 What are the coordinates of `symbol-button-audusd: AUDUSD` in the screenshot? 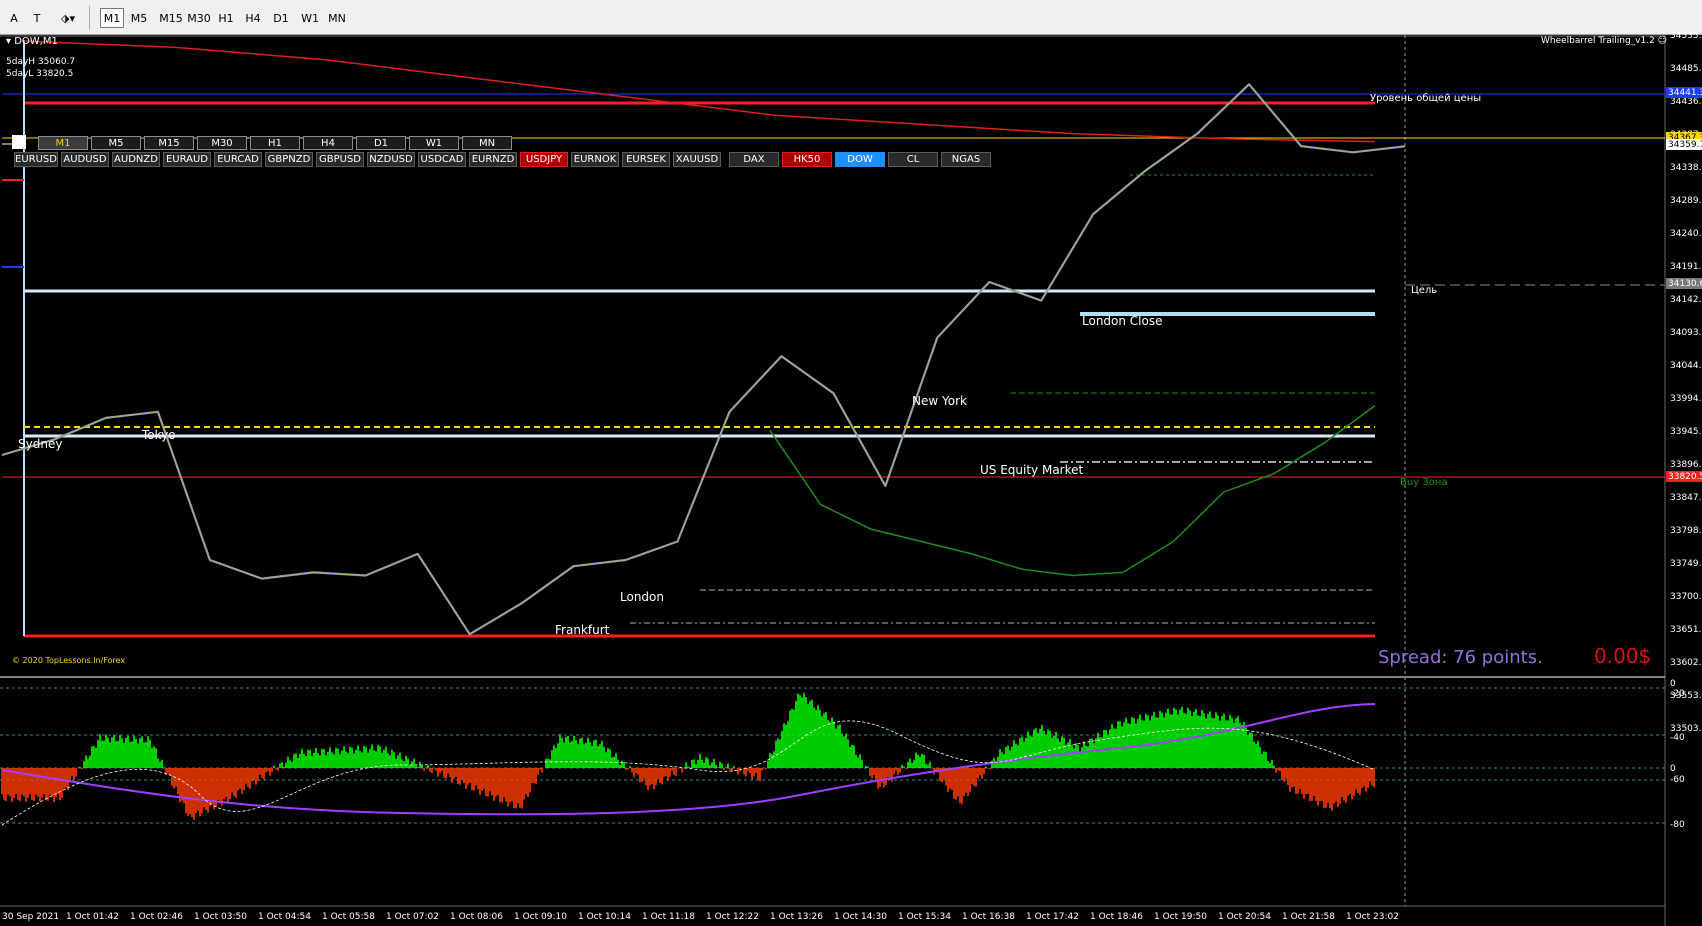 It's located at (85, 159).